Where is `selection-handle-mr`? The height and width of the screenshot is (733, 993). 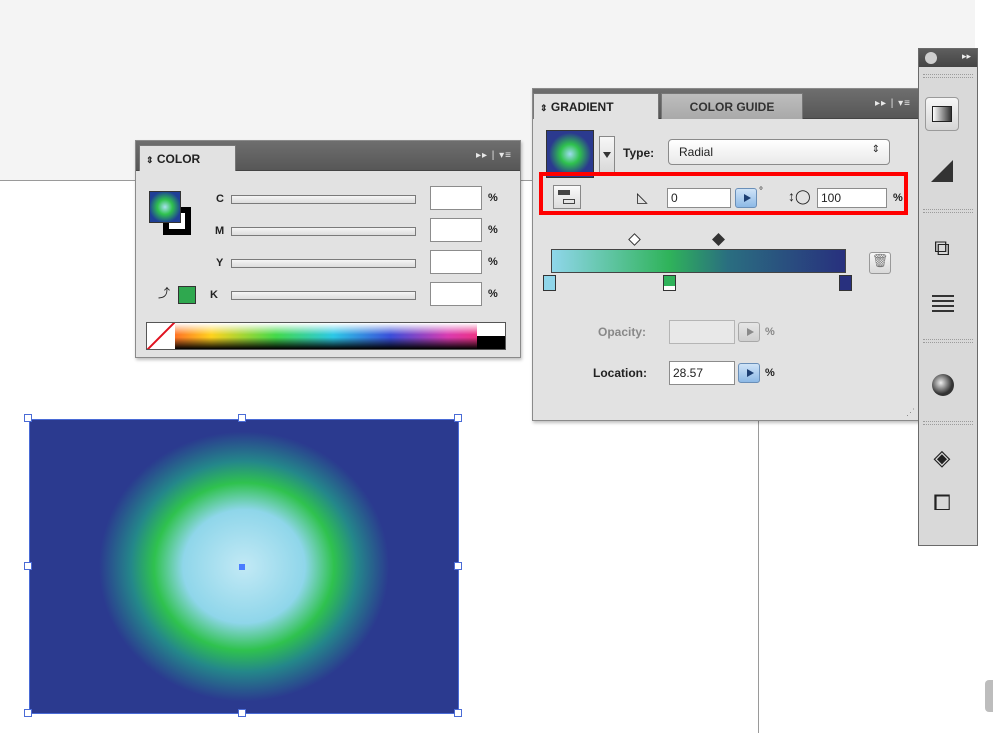
selection-handle-mr is located at coordinates (458, 566).